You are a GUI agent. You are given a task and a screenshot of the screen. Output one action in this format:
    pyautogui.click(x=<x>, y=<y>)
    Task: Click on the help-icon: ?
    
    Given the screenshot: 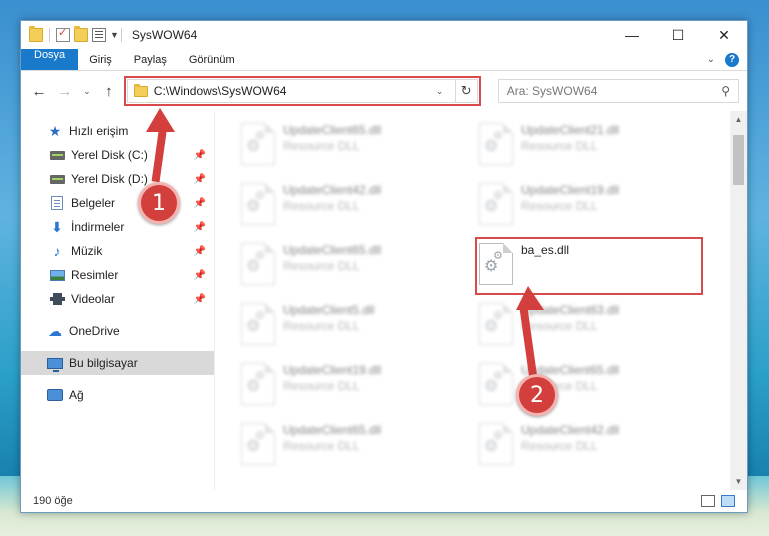 What is the action you would take?
    pyautogui.click(x=732, y=59)
    